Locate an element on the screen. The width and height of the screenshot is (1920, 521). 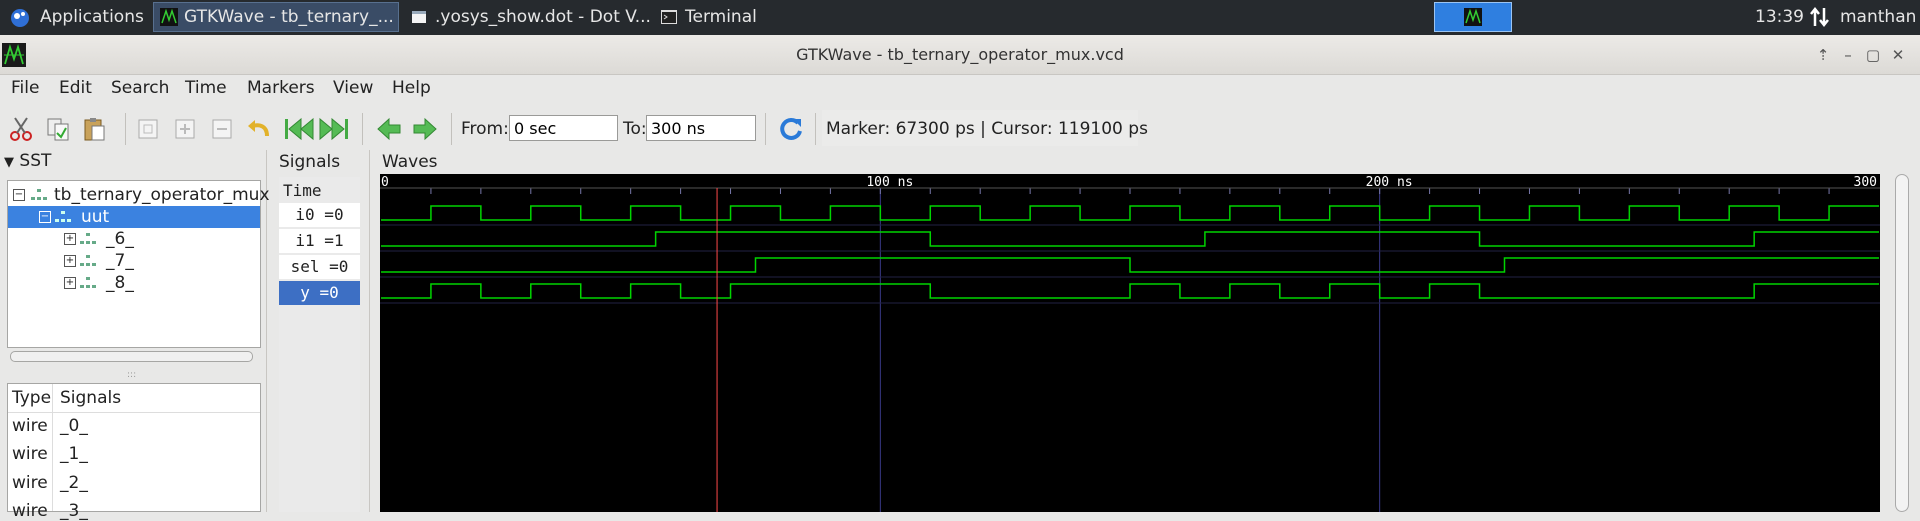
menu-time: Time is located at coordinates (206, 88).